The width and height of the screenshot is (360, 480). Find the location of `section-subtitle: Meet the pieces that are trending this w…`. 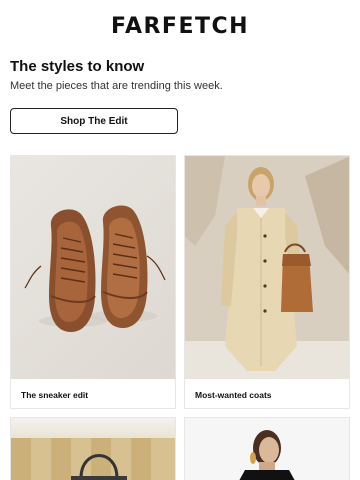

section-subtitle: Meet the pieces that are trending this w… is located at coordinates (116, 86).